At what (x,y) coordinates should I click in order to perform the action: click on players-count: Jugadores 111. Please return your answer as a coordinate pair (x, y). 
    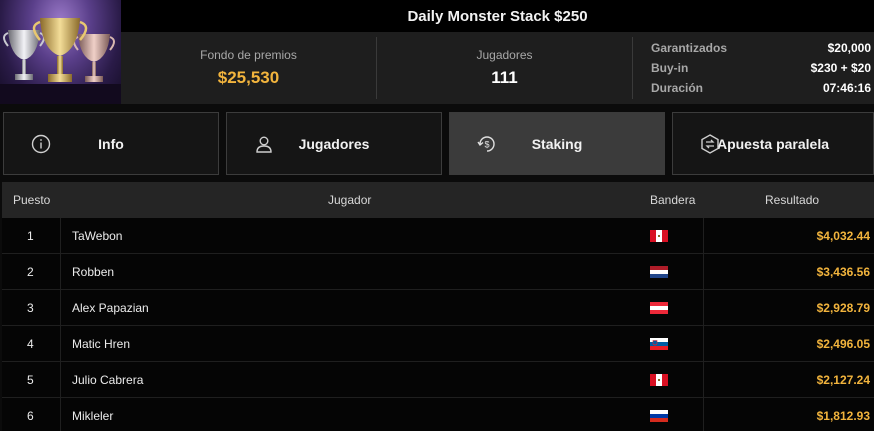
    Looking at the image, I should click on (504, 68).